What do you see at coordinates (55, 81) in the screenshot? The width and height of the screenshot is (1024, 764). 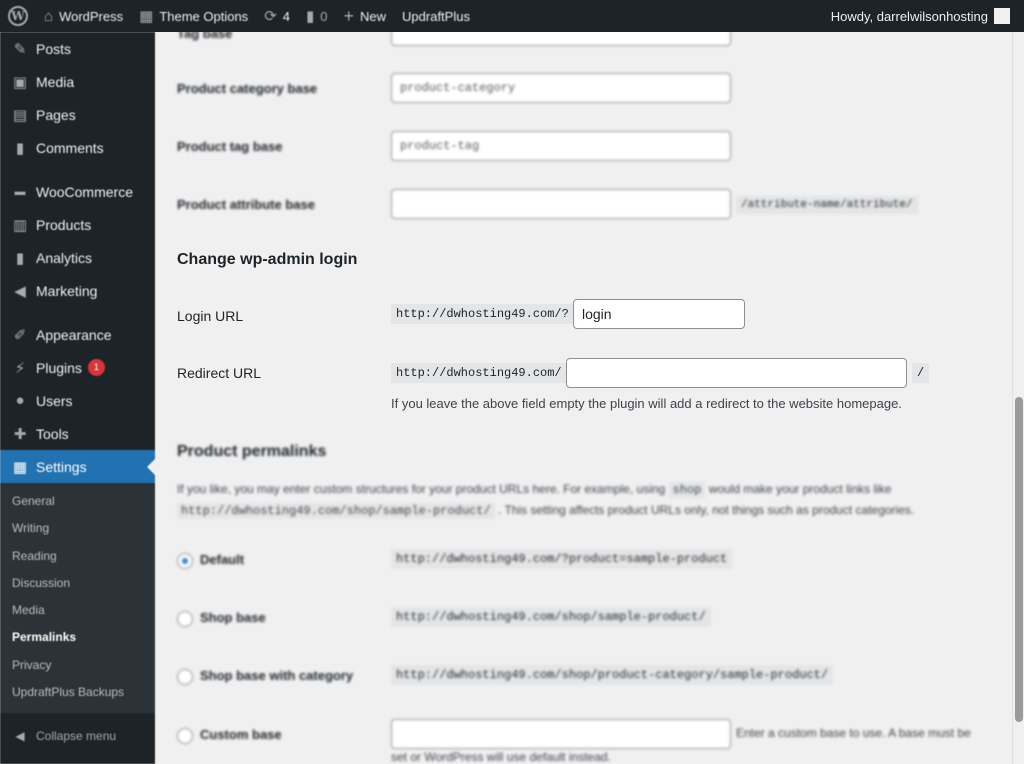 I see `sidebar-item-label: Media` at bounding box center [55, 81].